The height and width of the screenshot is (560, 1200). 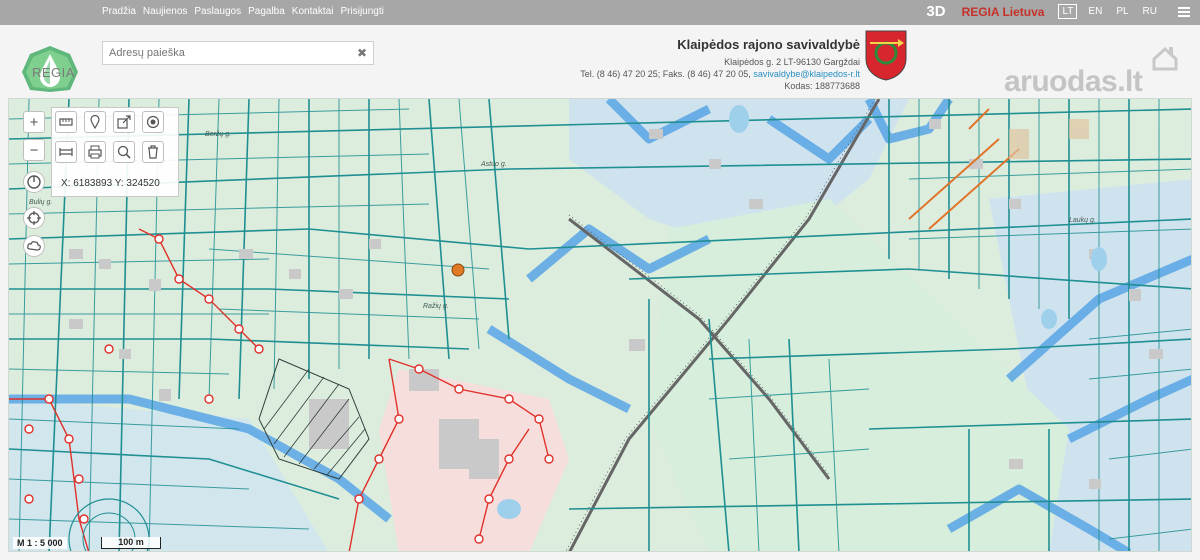 I want to click on regia-lietuva-link: REGIA Lietuva, so click(x=1003, y=12).